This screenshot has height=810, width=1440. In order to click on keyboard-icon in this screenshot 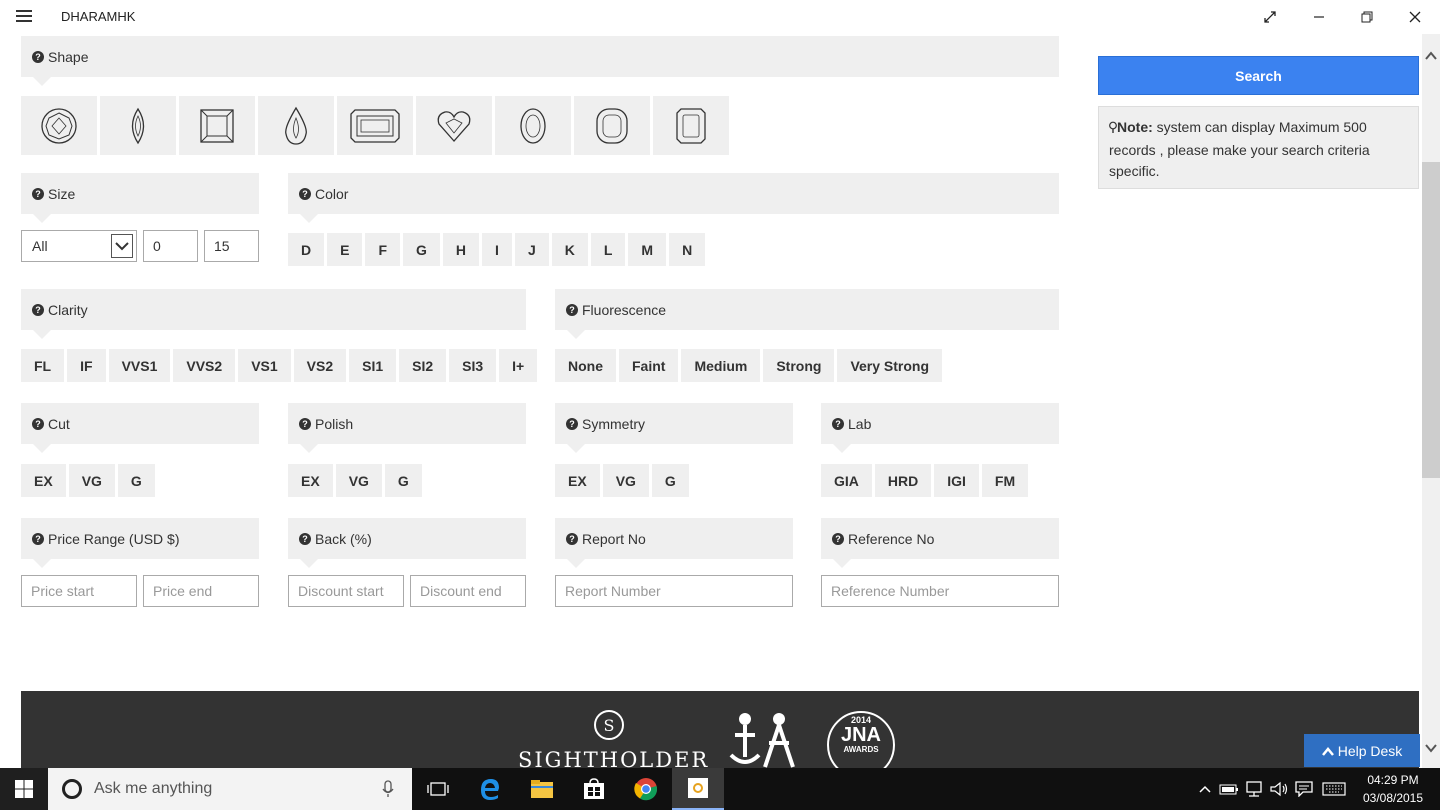, I will do `click(1334, 789)`.